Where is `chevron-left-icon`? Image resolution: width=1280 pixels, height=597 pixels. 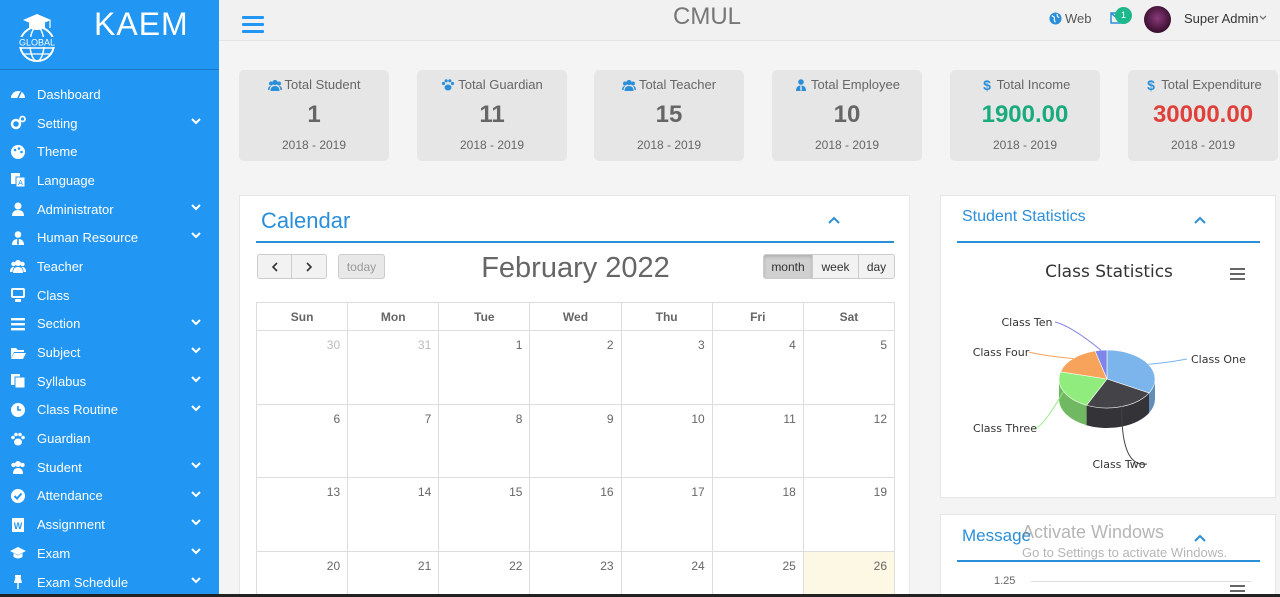 chevron-left-icon is located at coordinates (274, 266).